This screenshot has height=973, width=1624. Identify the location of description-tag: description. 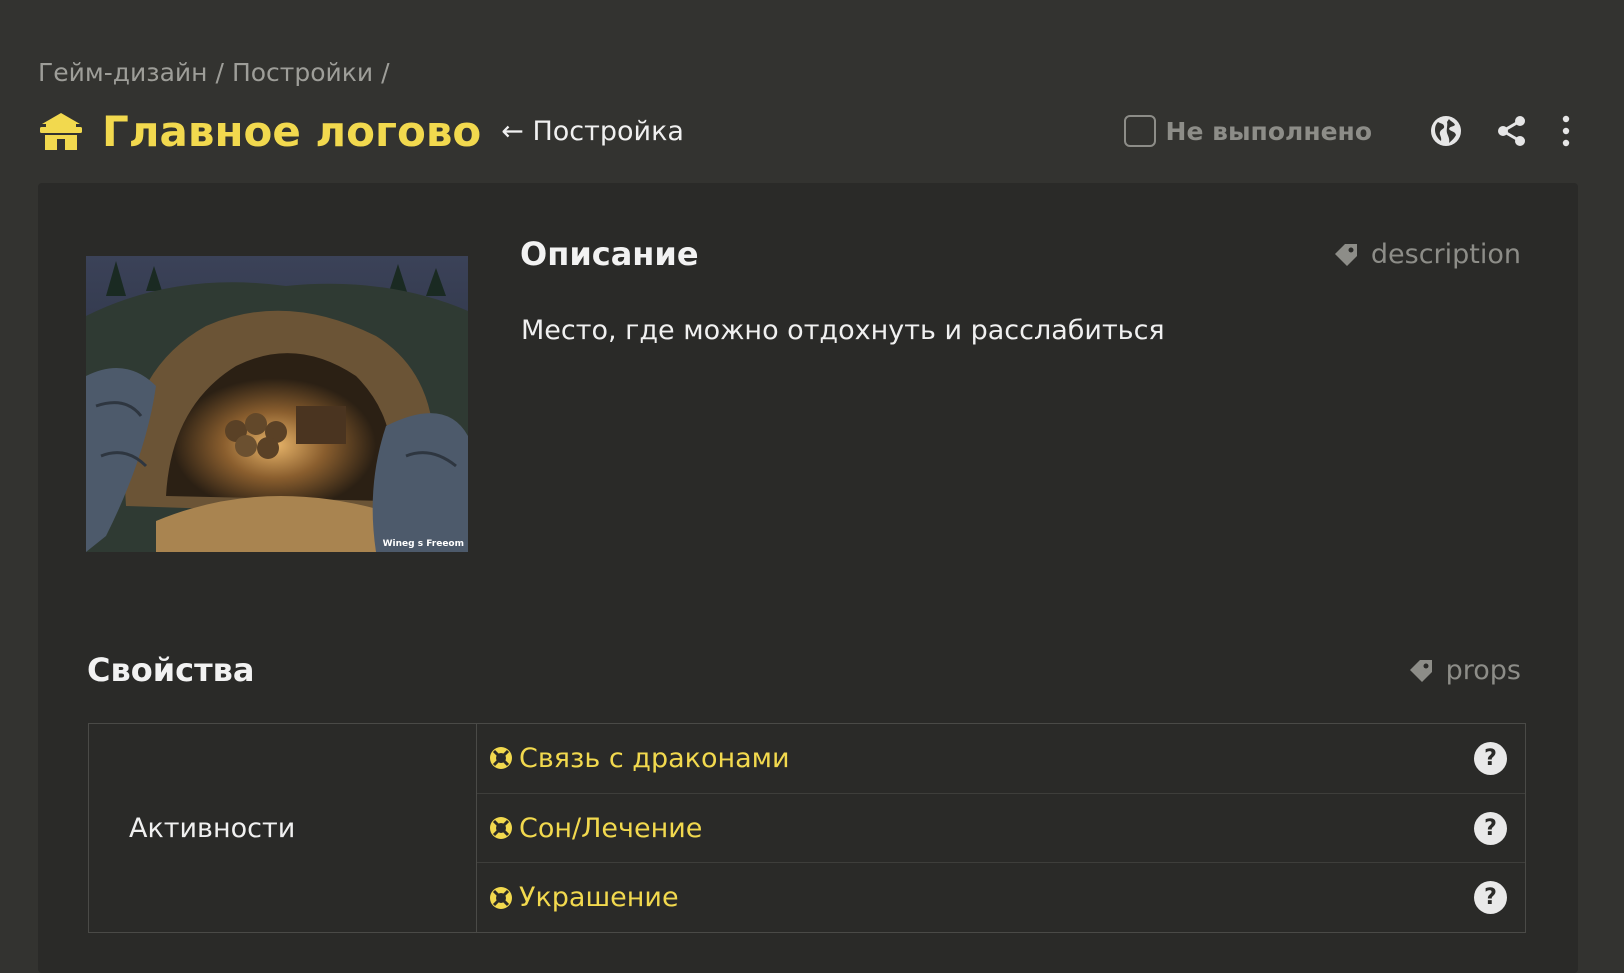
(1427, 254).